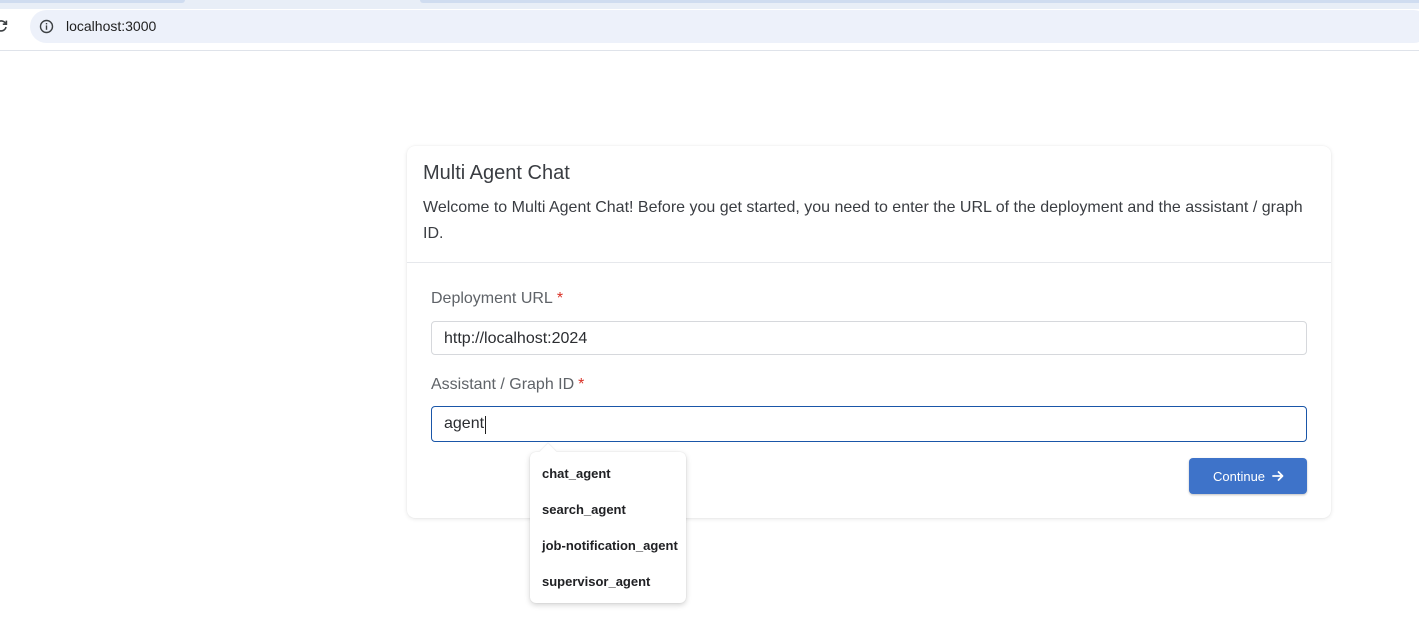 The width and height of the screenshot is (1419, 627). What do you see at coordinates (1278, 476) in the screenshot?
I see `arrow-right-icon` at bounding box center [1278, 476].